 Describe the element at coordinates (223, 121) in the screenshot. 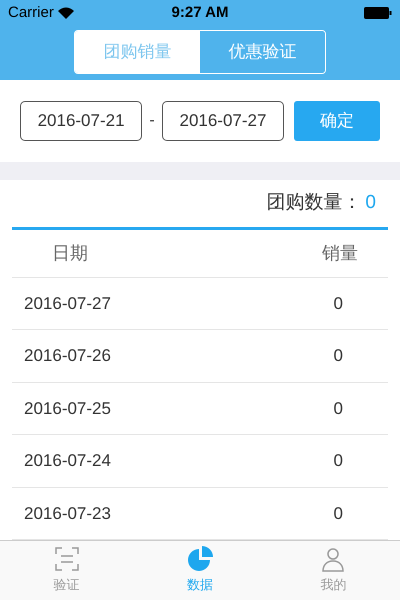

I see `end-date-field: 2016-07-27` at that location.